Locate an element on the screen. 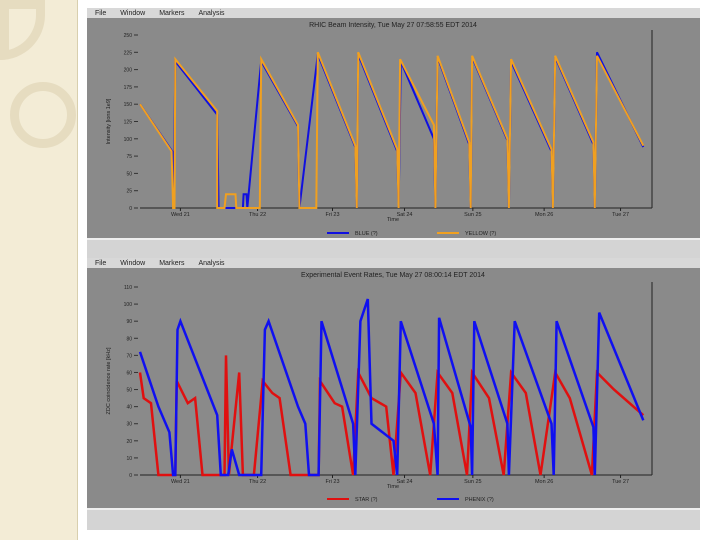  y-tick-label: 10 is located at coordinates (129, 459).